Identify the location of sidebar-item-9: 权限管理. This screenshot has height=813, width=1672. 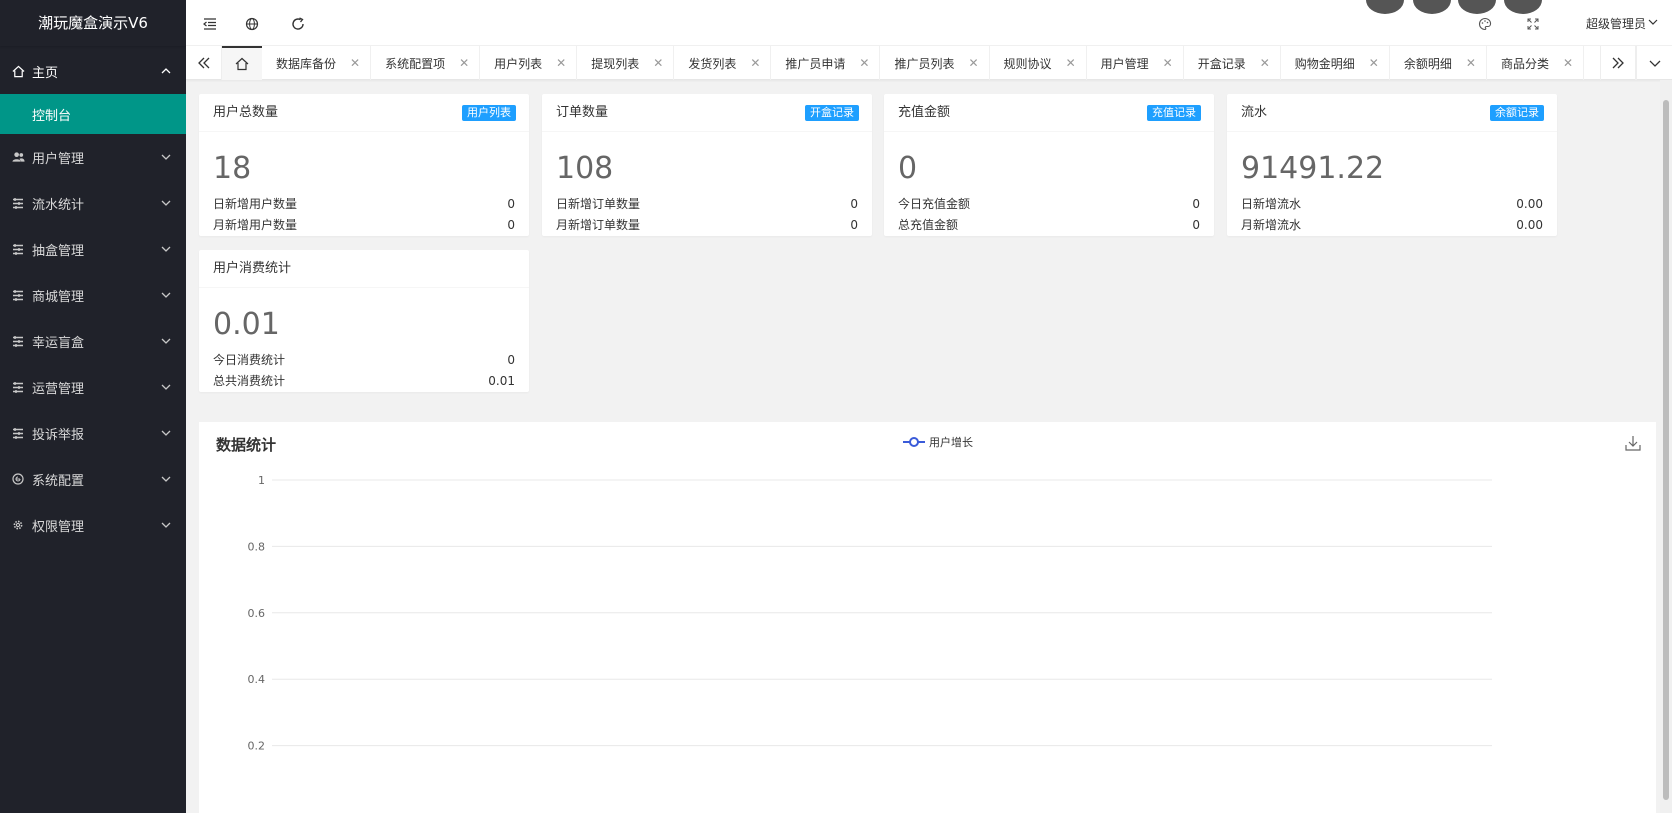
(93, 525).